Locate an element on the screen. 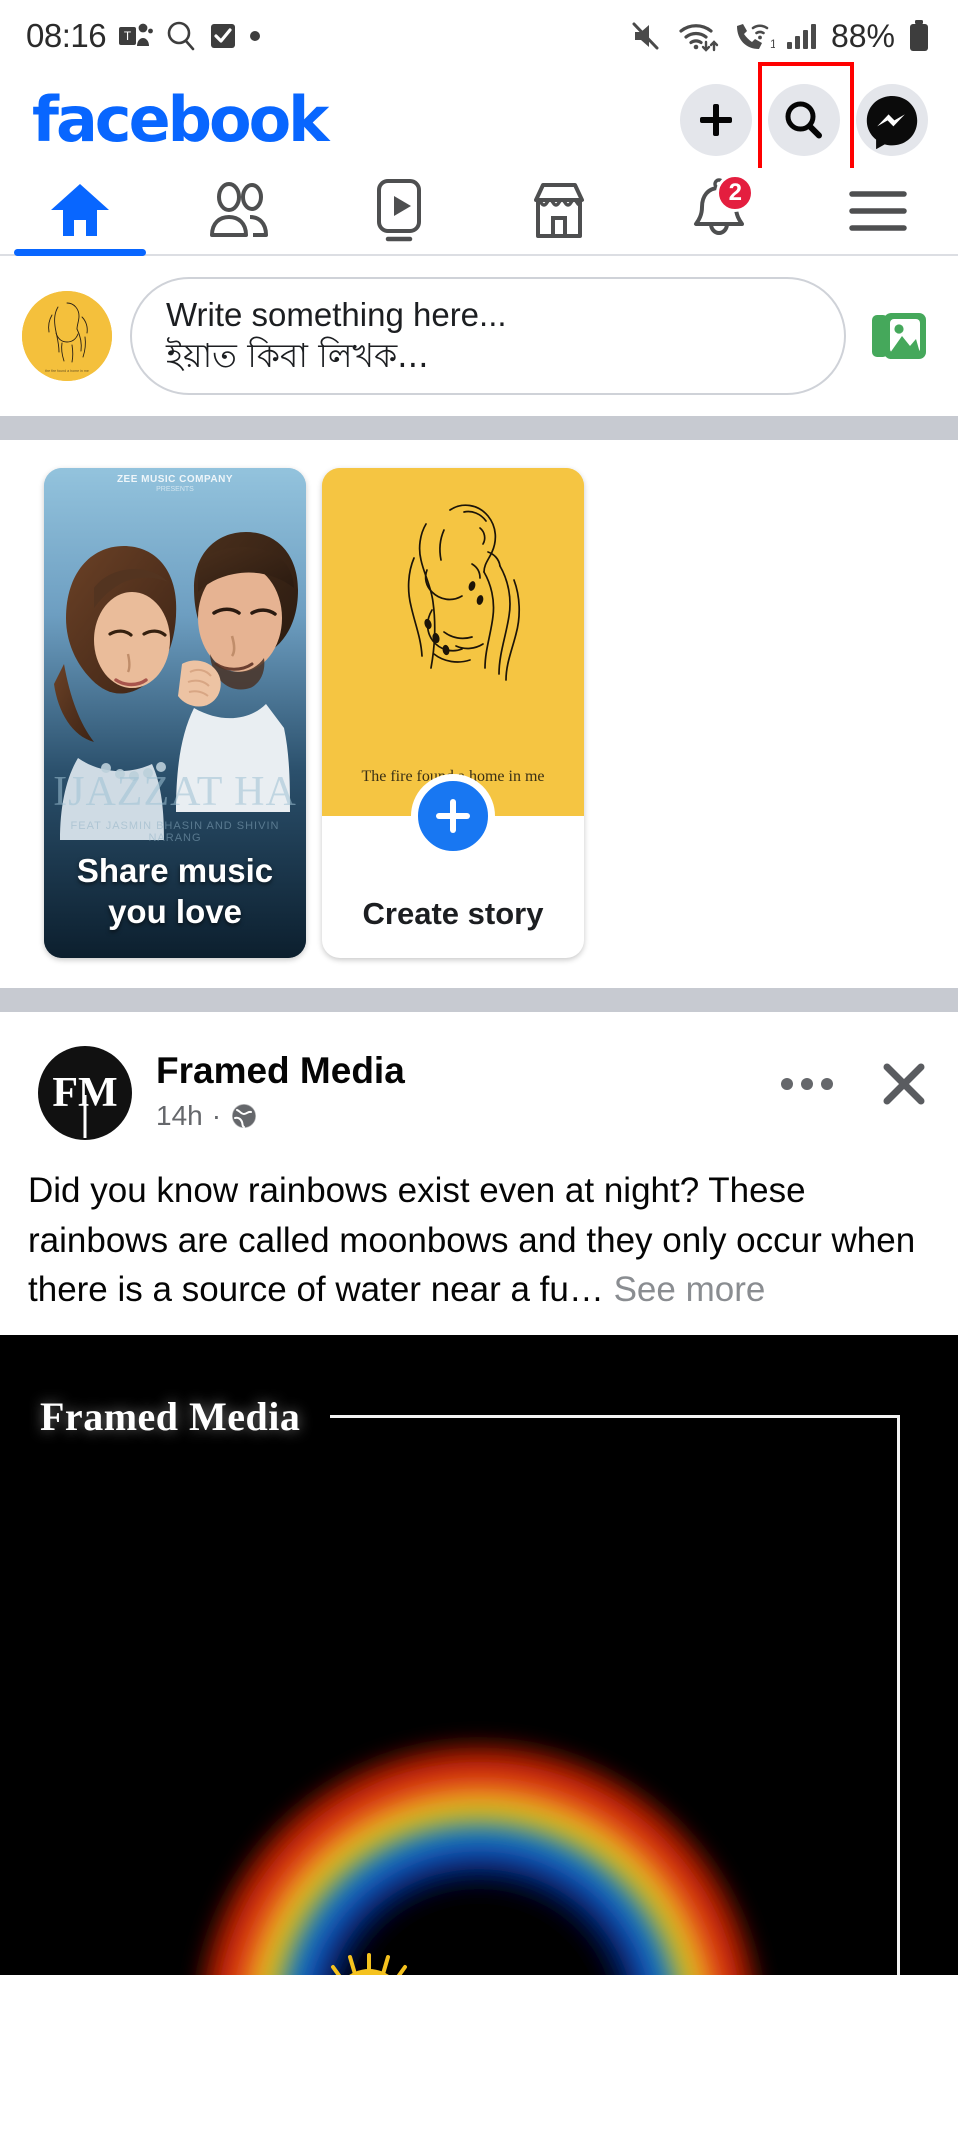 Image resolution: width=958 pixels, height=2129 pixels. marketplace-icon is located at coordinates (558, 210).